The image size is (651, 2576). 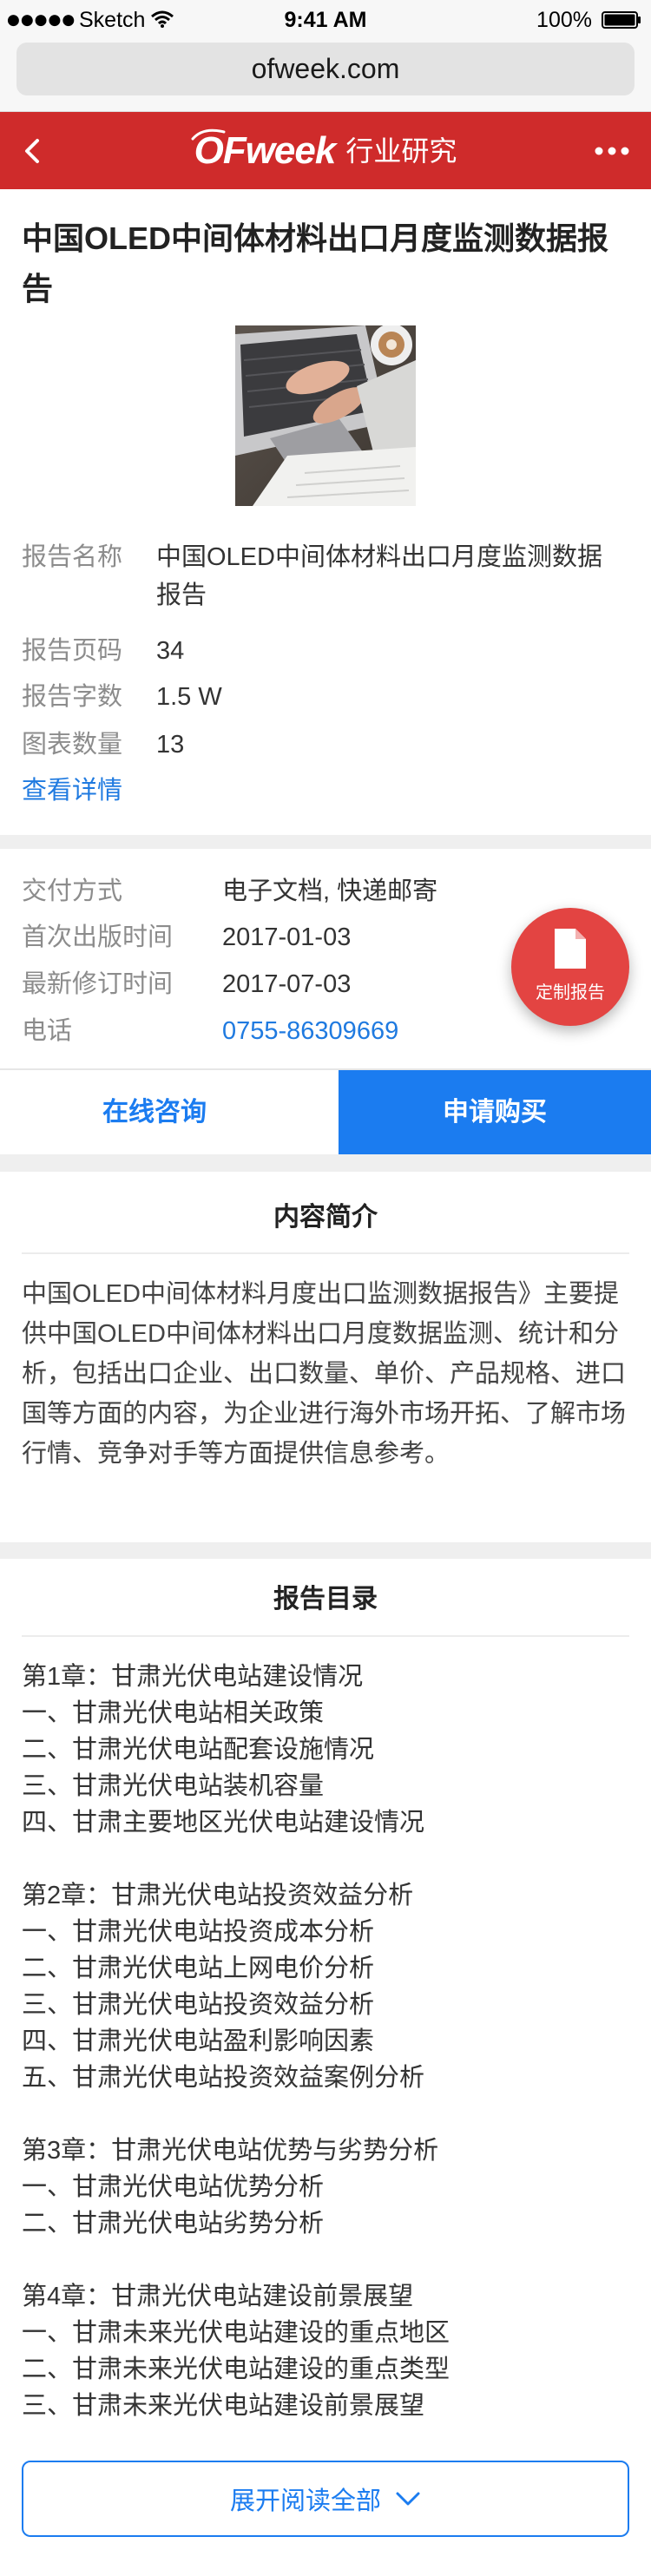 What do you see at coordinates (198, 2041) in the screenshot?
I see `toc-item: 四、甘肃光伏电站盈利影响因素` at bounding box center [198, 2041].